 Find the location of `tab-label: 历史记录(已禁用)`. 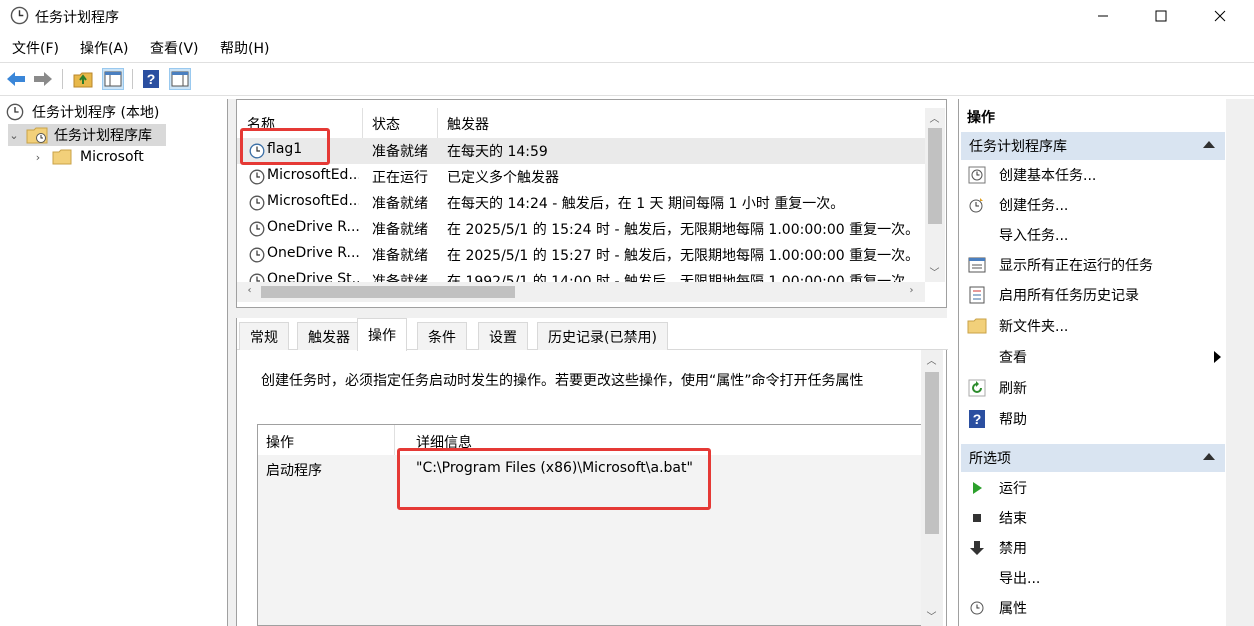

tab-label: 历史记录(已禁用) is located at coordinates (602, 337).